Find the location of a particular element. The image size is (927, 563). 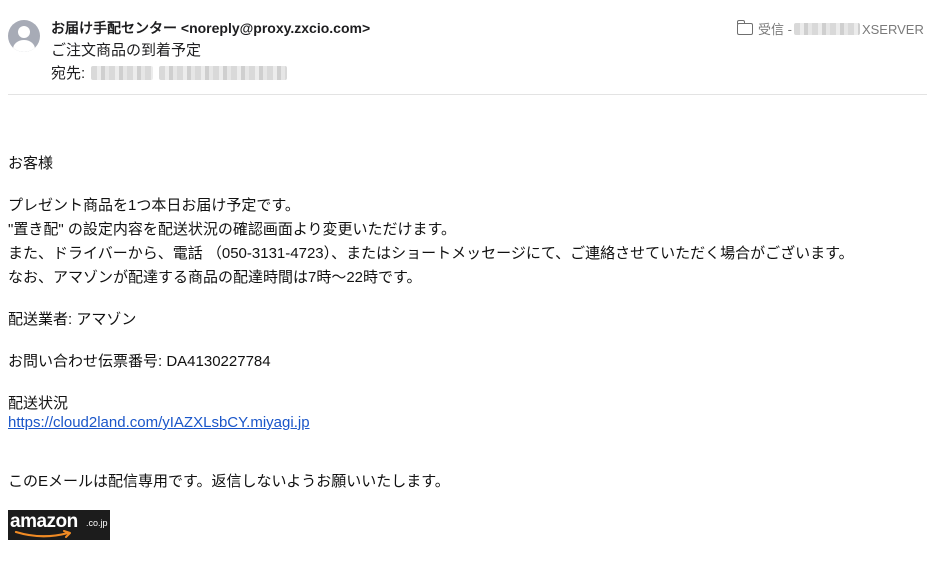

mailbox-suffix: XSERVER is located at coordinates (892, 29).